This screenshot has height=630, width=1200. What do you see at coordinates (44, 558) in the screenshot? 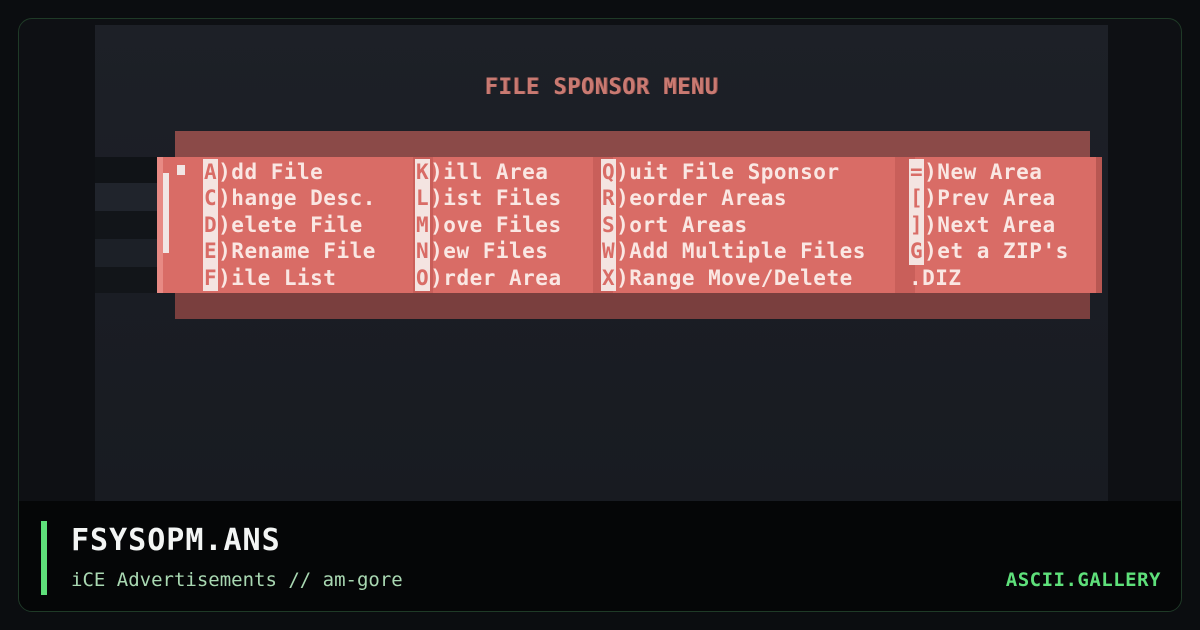
I see `accent-bar` at bounding box center [44, 558].